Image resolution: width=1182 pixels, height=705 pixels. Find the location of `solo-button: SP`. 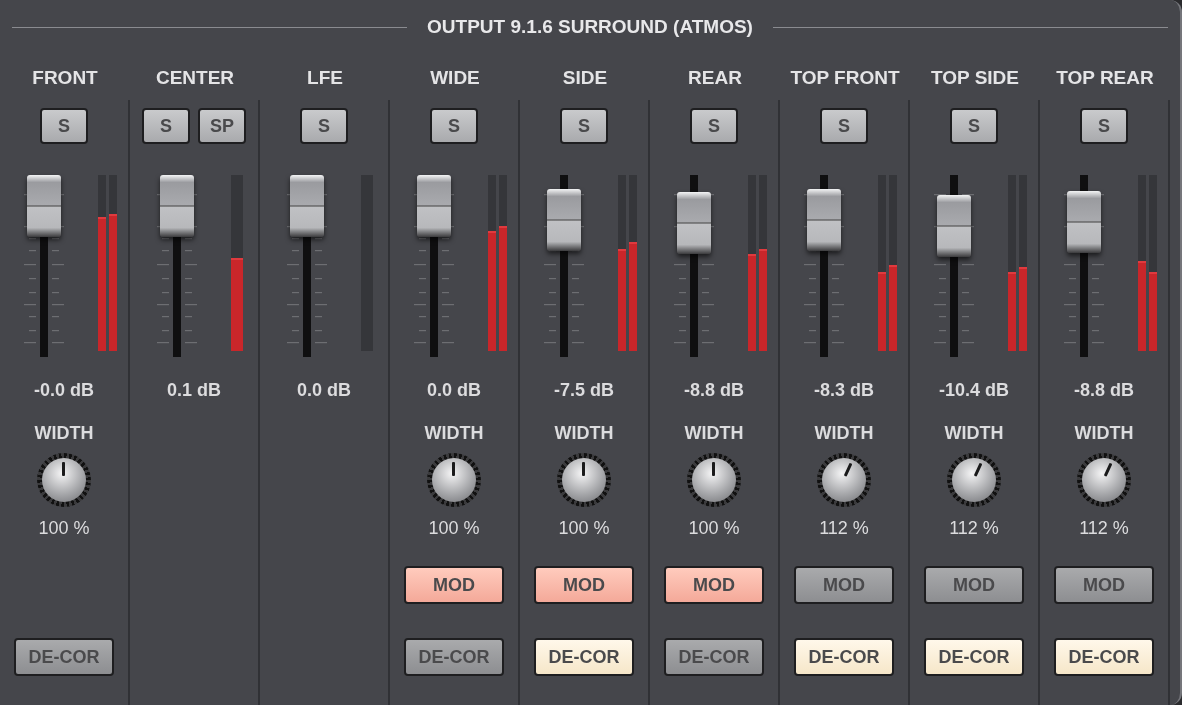

solo-button: SP is located at coordinates (222, 126).